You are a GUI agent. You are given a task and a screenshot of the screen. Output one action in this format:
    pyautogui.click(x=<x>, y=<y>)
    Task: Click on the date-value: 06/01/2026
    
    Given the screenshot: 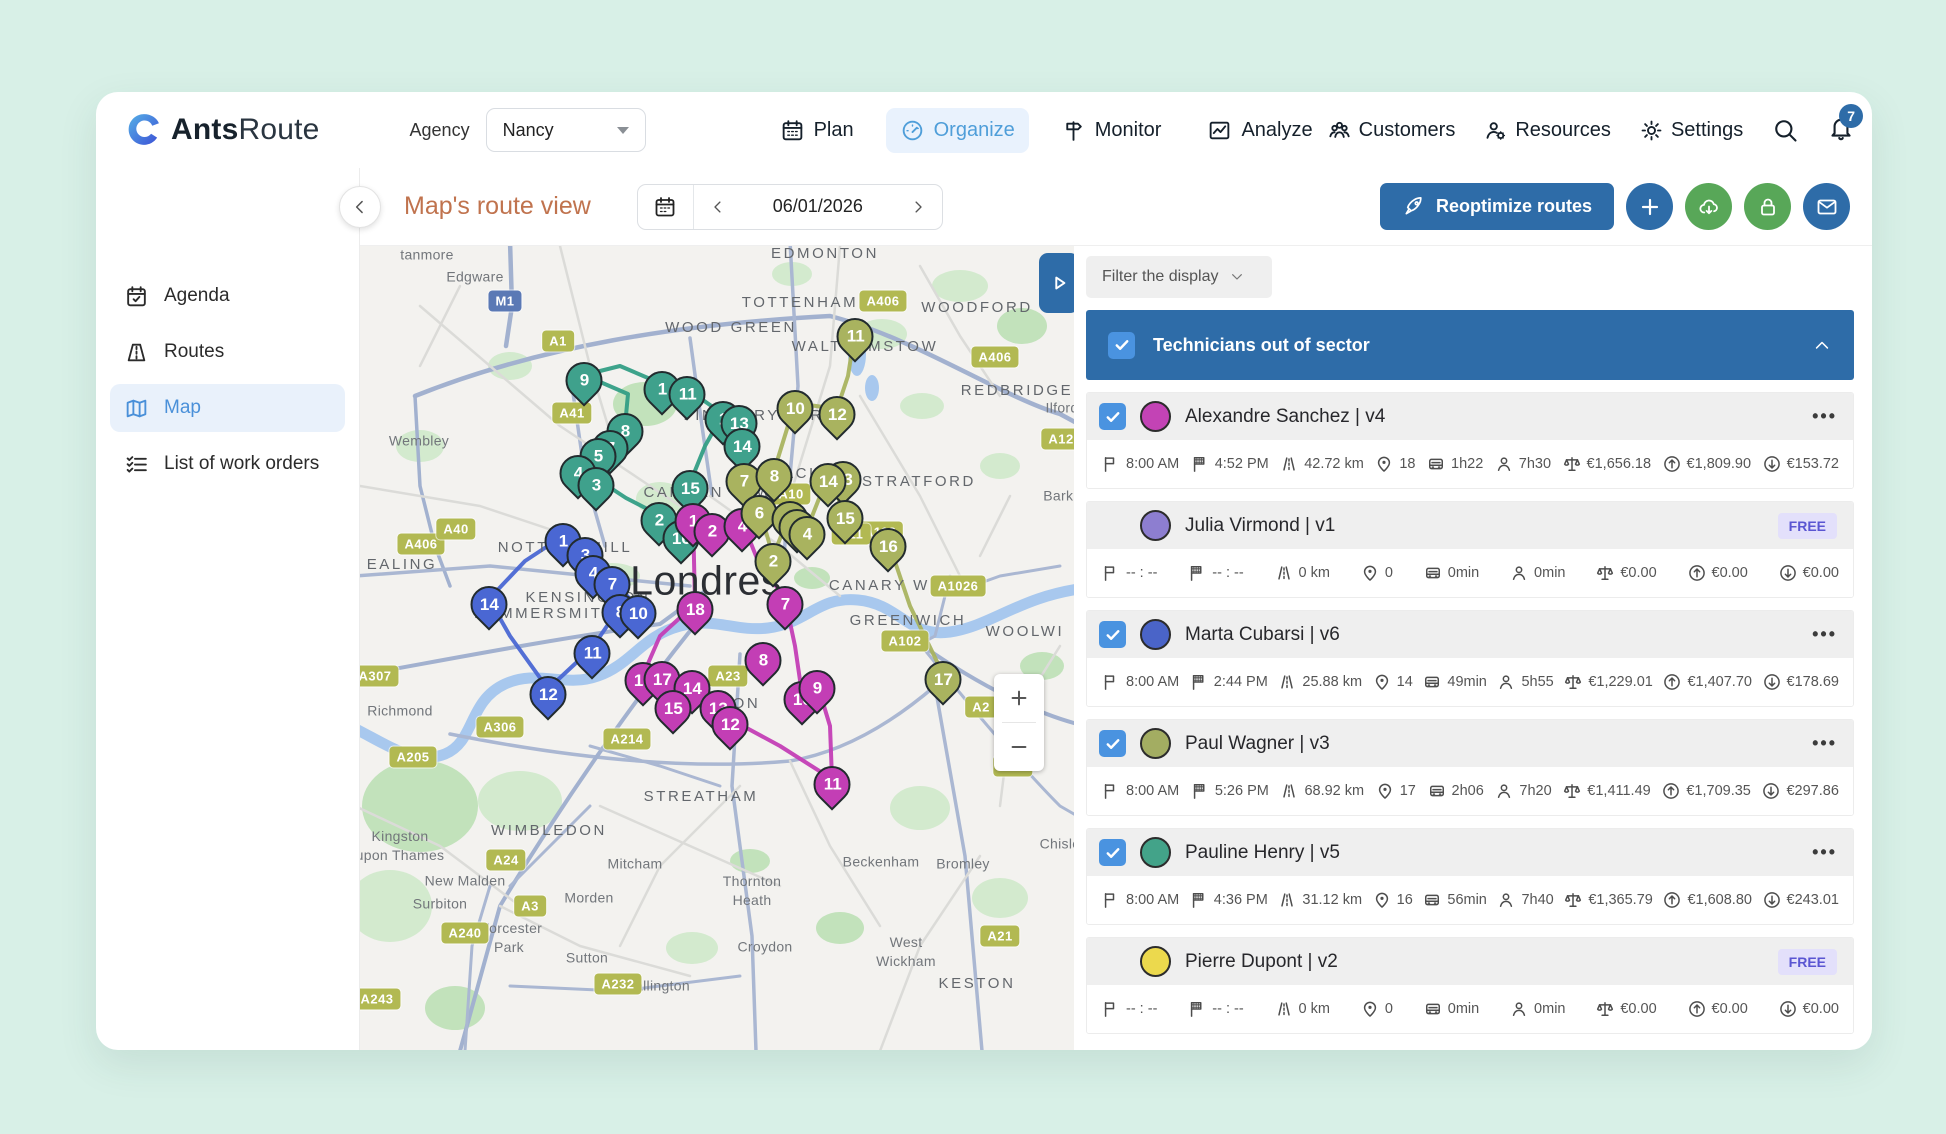 What is the action you would take?
    pyautogui.click(x=818, y=207)
    